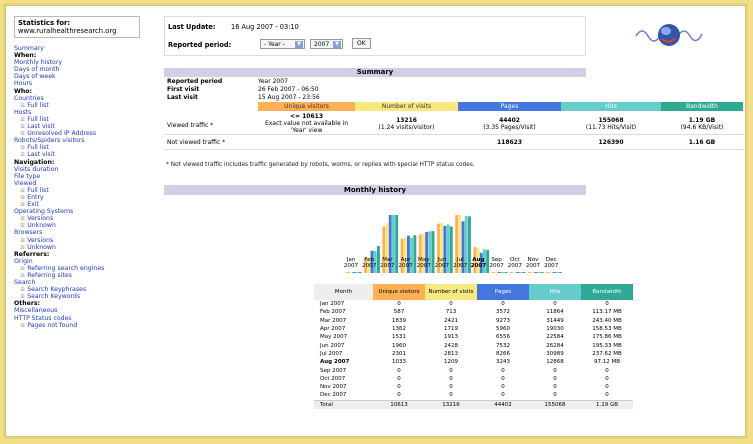 This screenshot has height=444, width=753. Describe the element at coordinates (399, 320) in the screenshot. I see `cell-unique: 1839` at that location.